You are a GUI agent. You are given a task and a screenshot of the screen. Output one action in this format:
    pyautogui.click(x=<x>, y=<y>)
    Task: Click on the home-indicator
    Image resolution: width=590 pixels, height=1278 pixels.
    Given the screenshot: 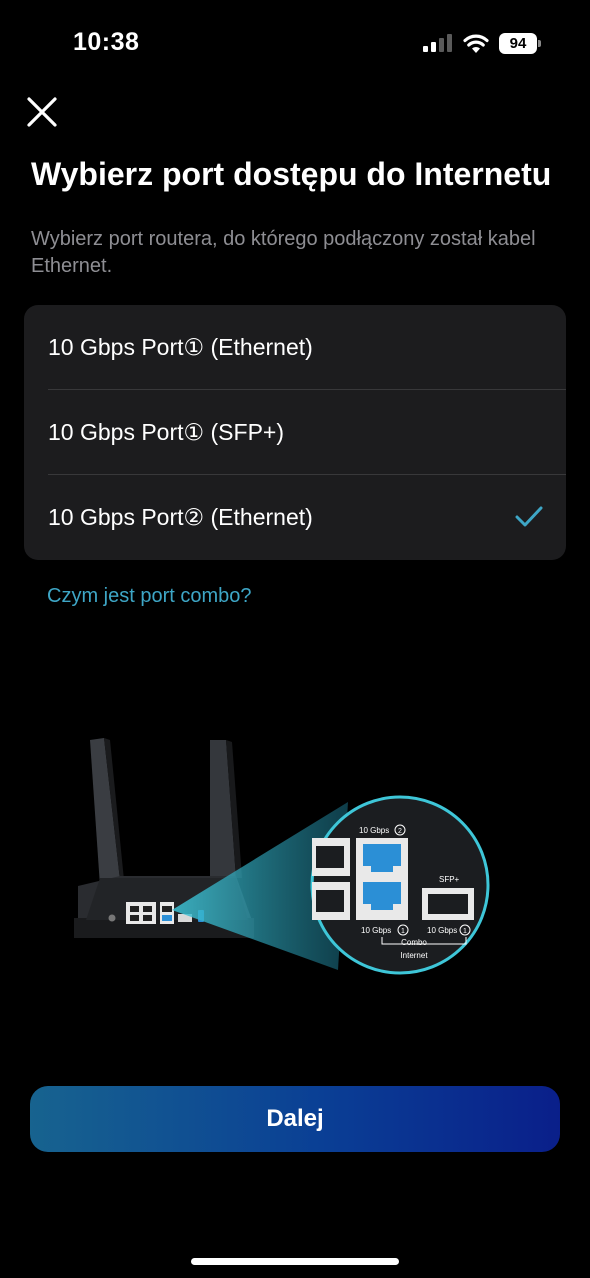 What is the action you would take?
    pyautogui.click(x=295, y=1261)
    